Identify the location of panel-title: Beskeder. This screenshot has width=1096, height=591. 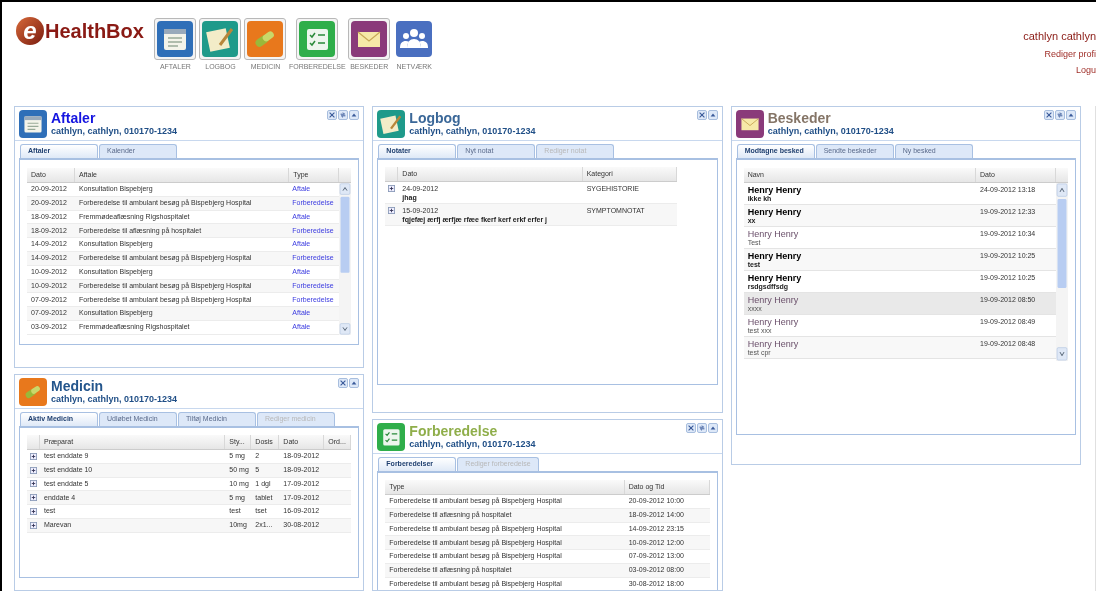
(799, 118).